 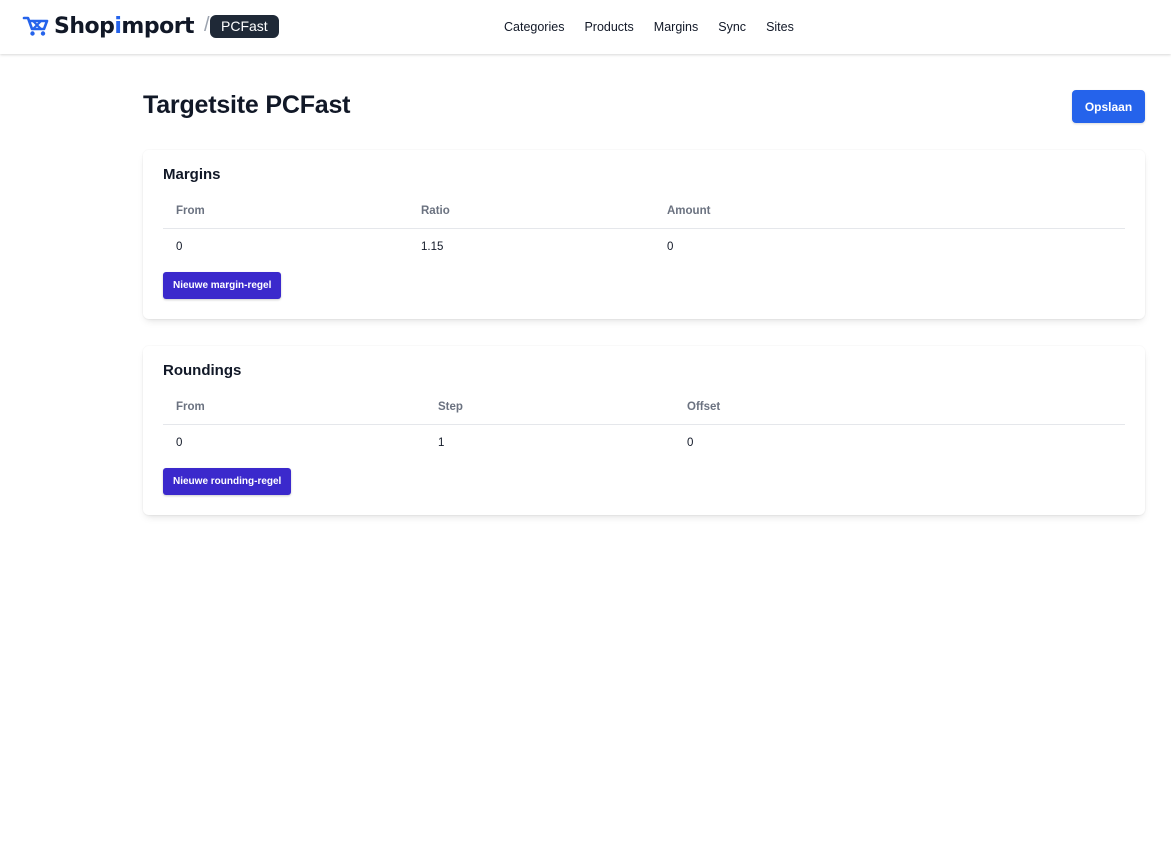 What do you see at coordinates (432, 247) in the screenshot?
I see `cell-ratio: 1.15` at bounding box center [432, 247].